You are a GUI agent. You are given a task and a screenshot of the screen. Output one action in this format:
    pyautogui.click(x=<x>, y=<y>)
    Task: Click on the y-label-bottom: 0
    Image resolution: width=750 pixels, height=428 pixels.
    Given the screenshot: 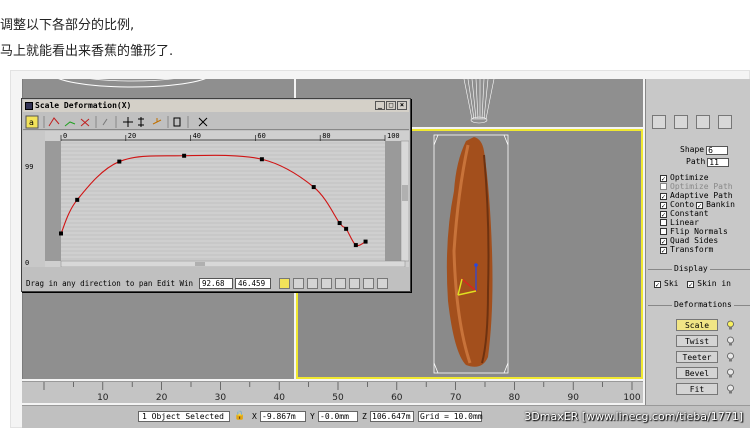 What is the action you would take?
    pyautogui.click(x=27, y=263)
    